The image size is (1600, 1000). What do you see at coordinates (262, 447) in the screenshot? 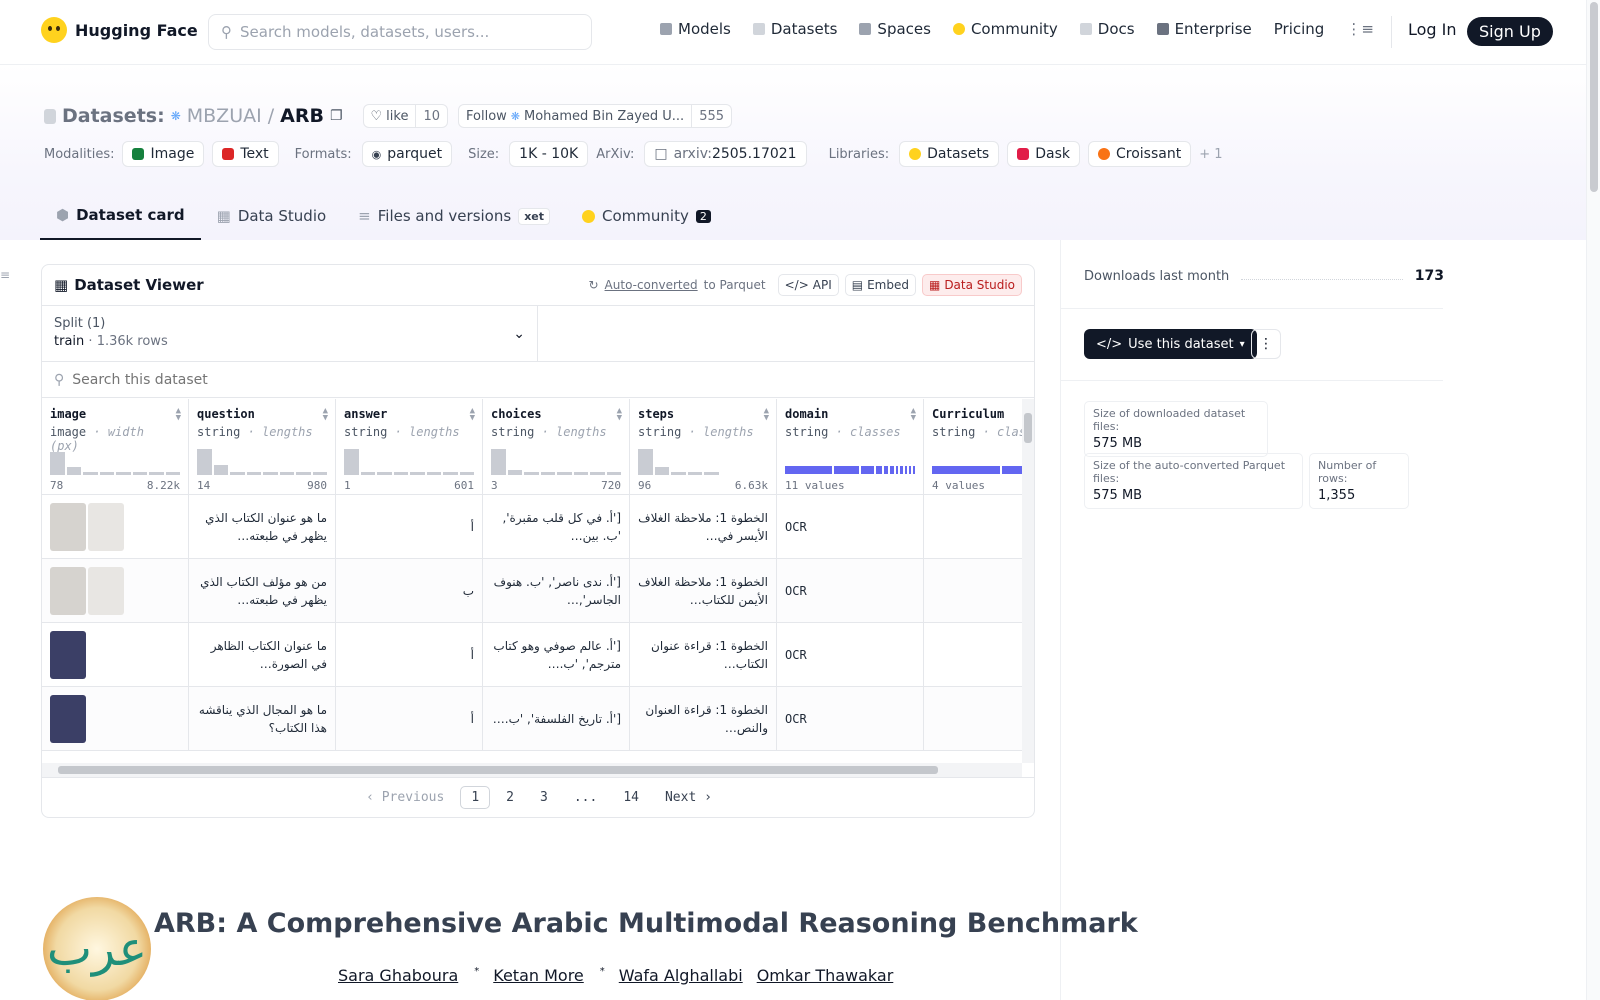
I see `column-header: question string · lengths ▲ ▼ 14 980` at bounding box center [262, 447].